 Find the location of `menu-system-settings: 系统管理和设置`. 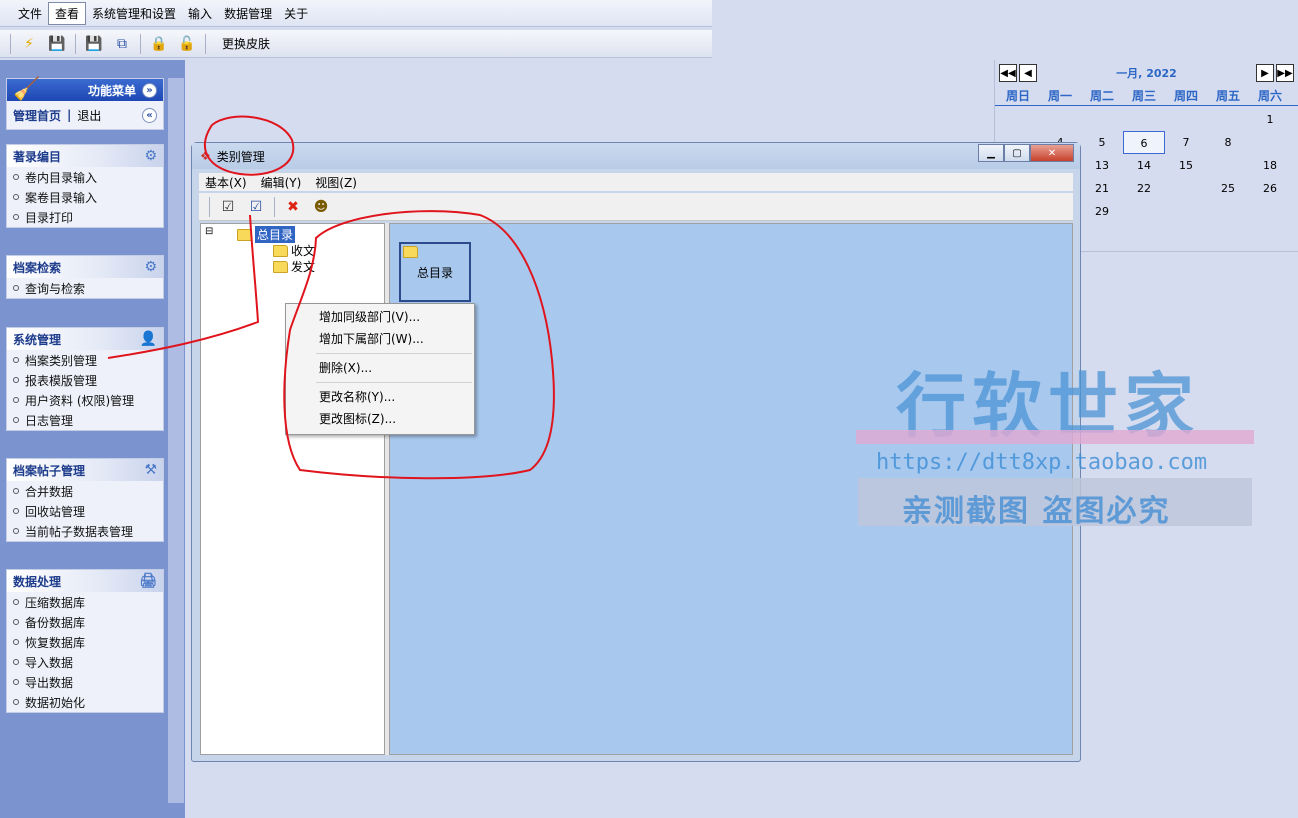

menu-system-settings: 系统管理和设置 is located at coordinates (134, 13).